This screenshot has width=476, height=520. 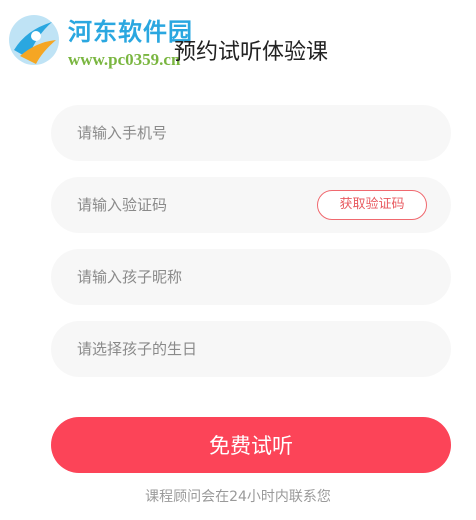 I want to click on child-birthday-field, so click(x=251, y=349).